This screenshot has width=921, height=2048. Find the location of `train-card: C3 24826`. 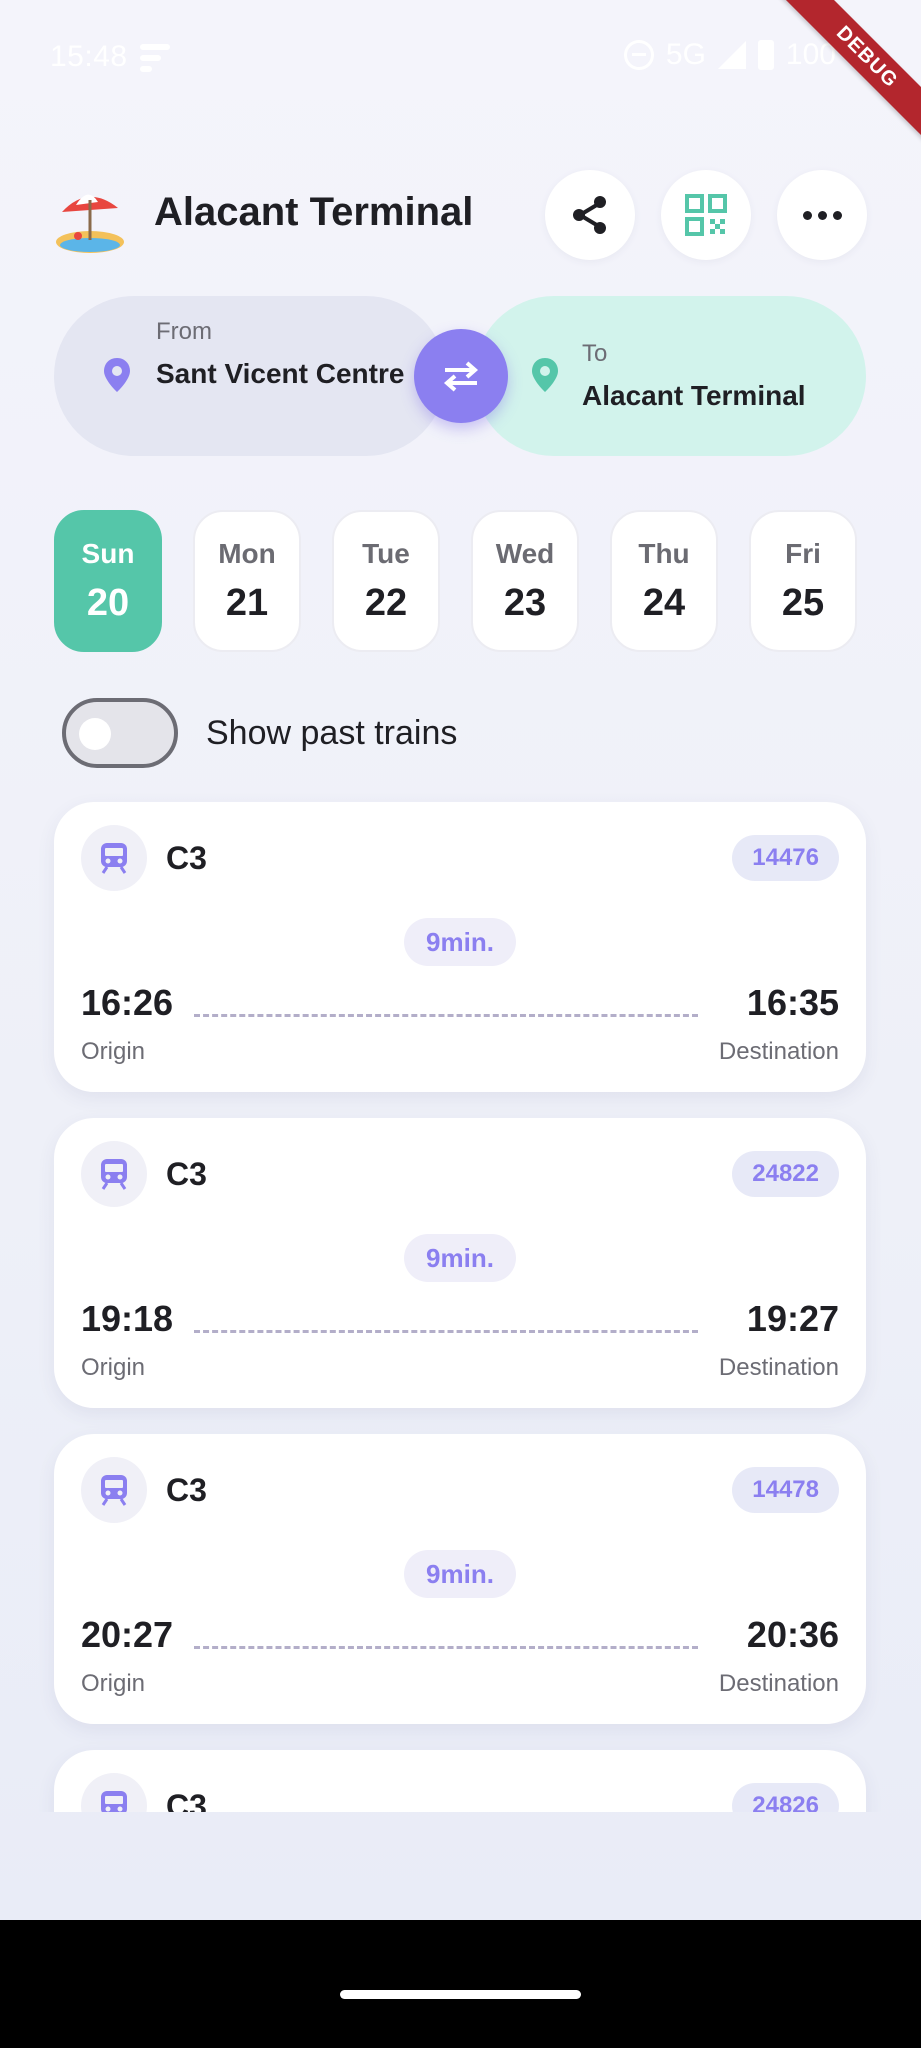

train-card: C3 24826 is located at coordinates (460, 1781).